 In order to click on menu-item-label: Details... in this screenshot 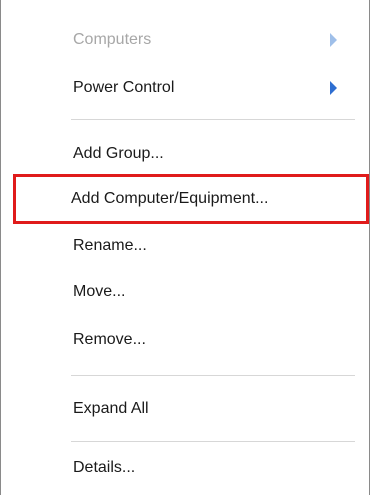, I will do `click(104, 467)`.